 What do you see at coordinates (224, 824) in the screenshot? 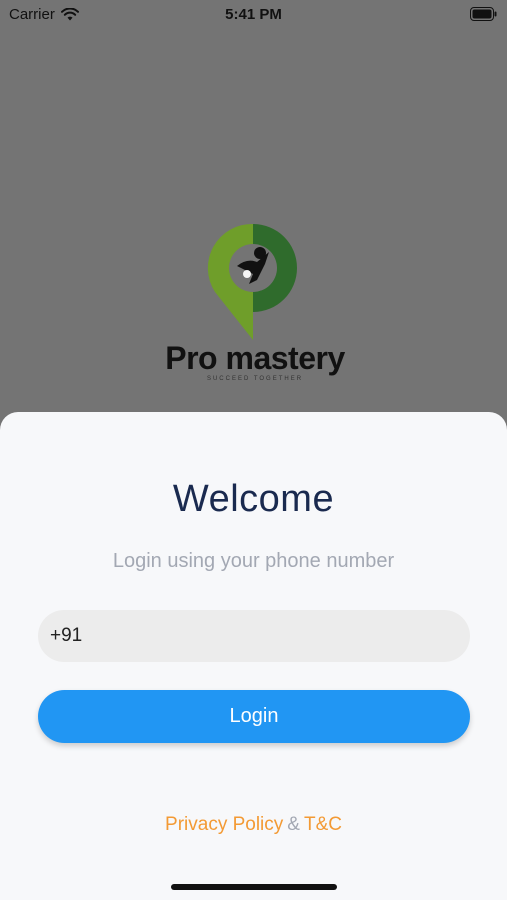
I see `privacy-policy-link: Privacy Policy` at bounding box center [224, 824].